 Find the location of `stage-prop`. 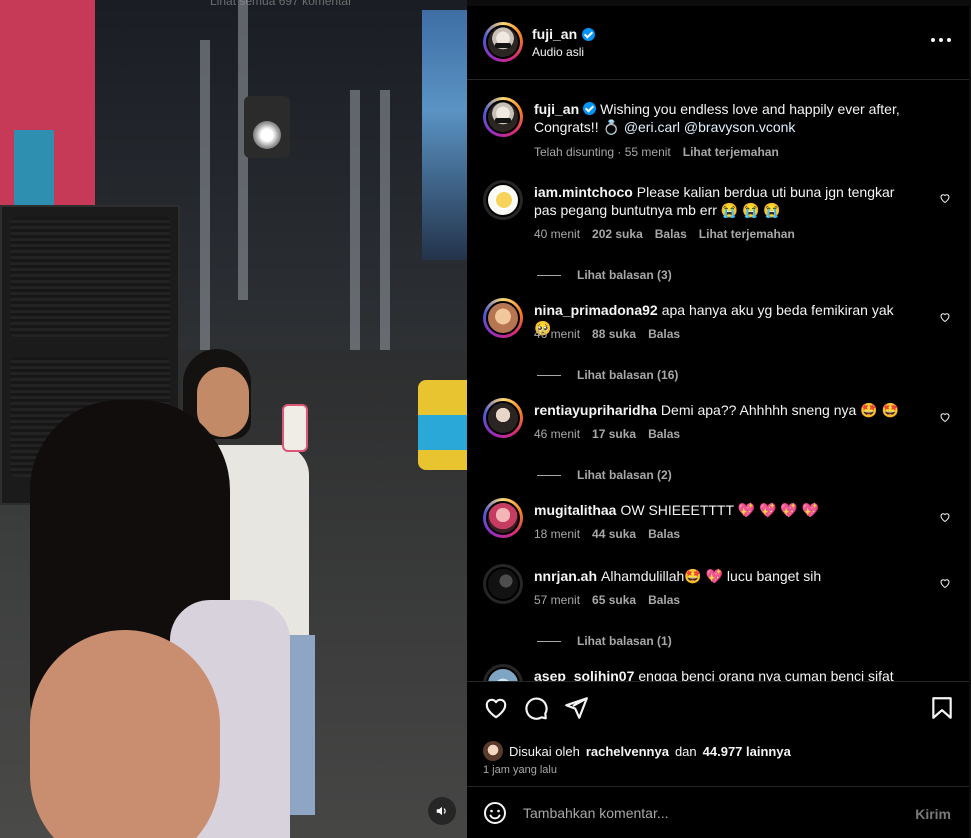

stage-prop is located at coordinates (442, 425).